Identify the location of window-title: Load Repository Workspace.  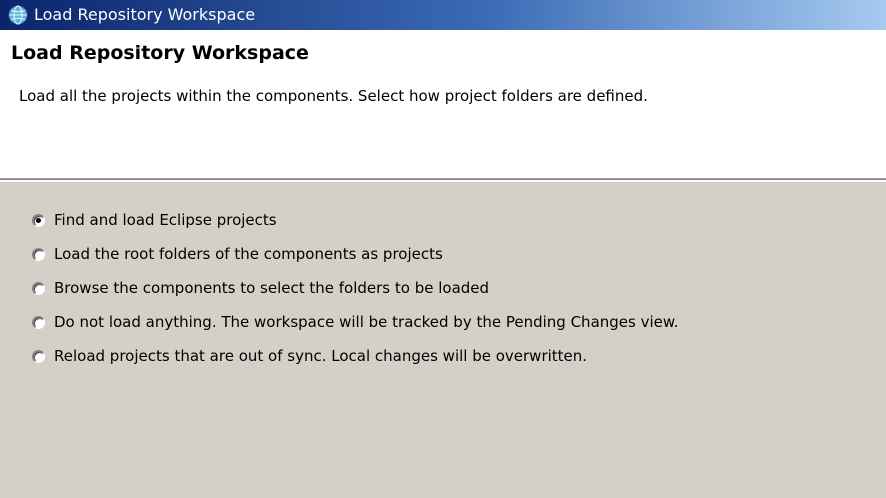
(145, 14).